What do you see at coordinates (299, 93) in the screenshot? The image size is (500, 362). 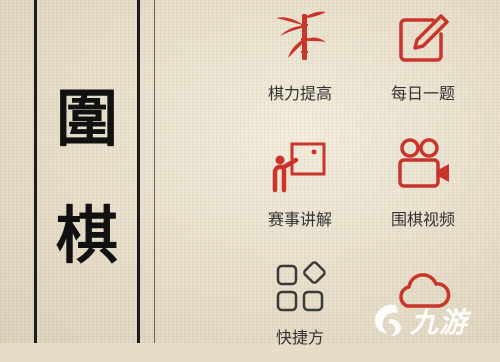 I see `menu-item-label: 棋力提高` at bounding box center [299, 93].